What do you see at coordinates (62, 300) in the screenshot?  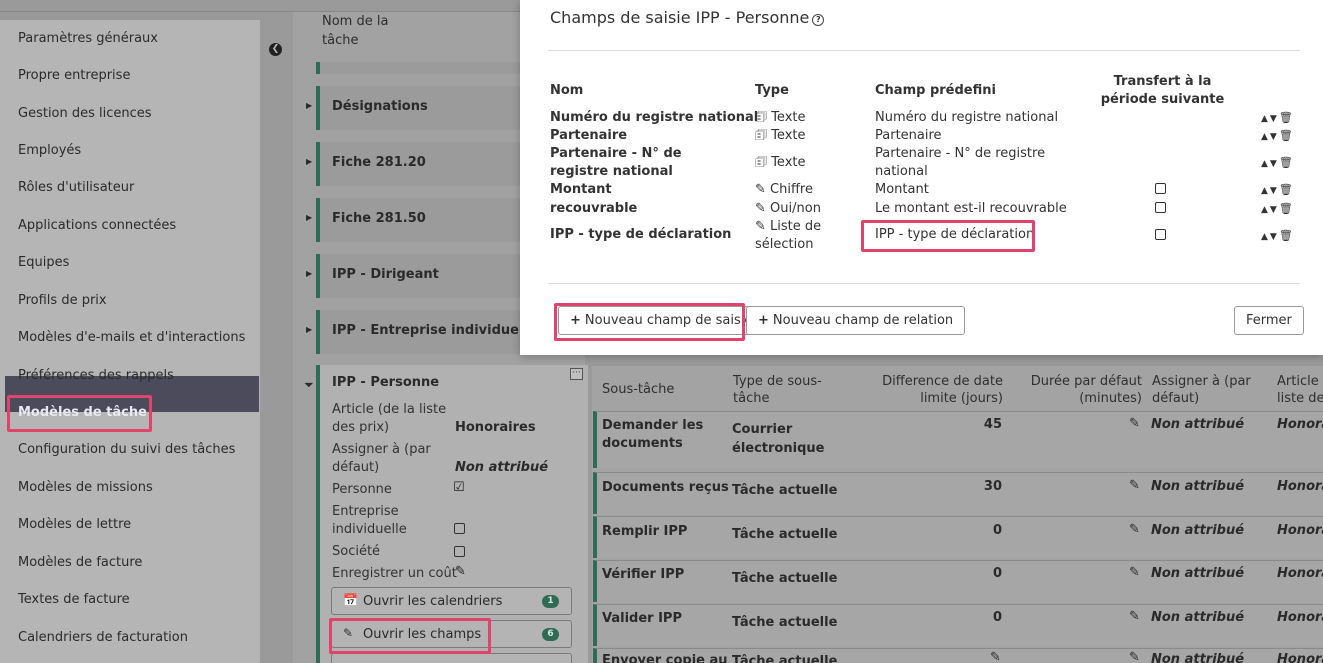 I see `sidebar-item-price-profiles: Profils de prix` at bounding box center [62, 300].